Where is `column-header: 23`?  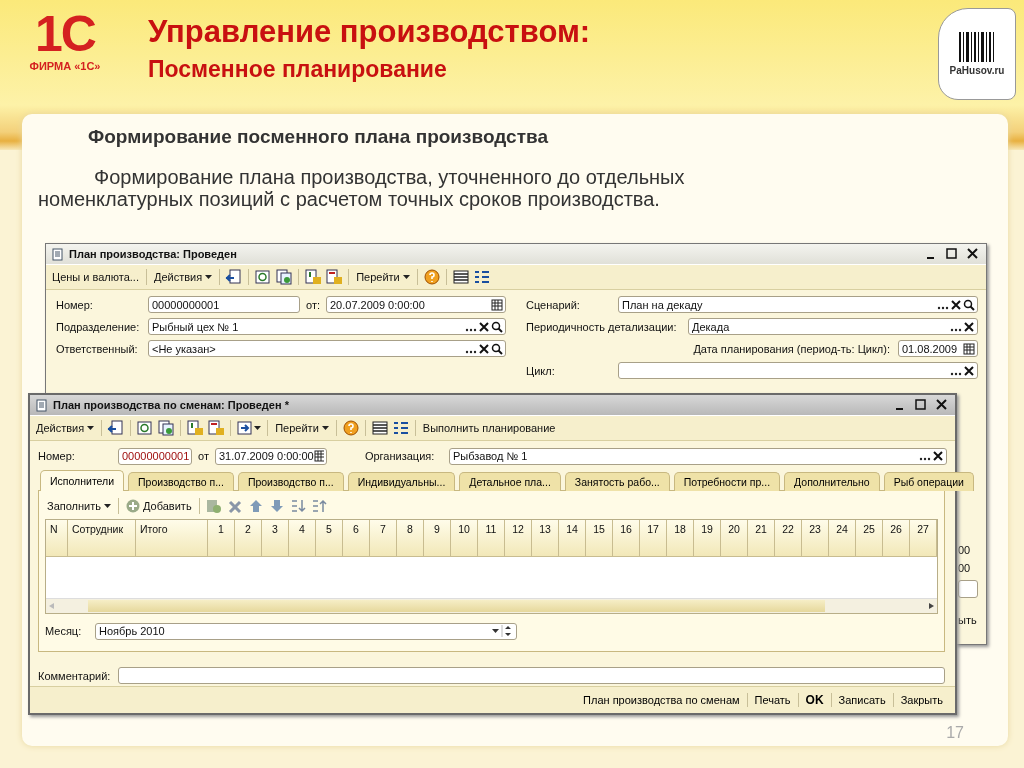
column-header: 23 is located at coordinates (815, 538).